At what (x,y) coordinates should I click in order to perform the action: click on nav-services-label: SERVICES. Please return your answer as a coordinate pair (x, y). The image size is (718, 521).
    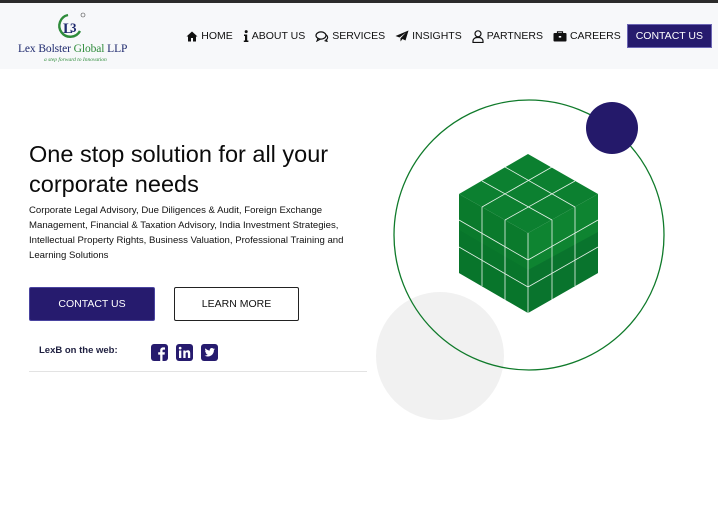
    Looking at the image, I should click on (359, 36).